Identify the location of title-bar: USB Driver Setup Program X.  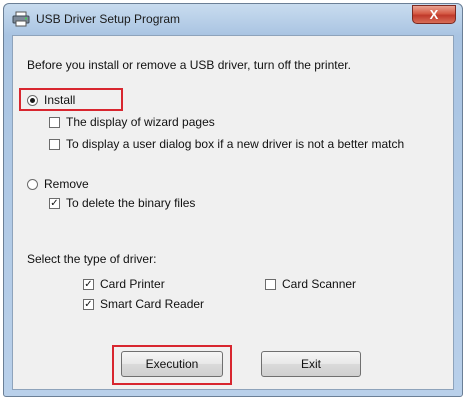
(233, 19).